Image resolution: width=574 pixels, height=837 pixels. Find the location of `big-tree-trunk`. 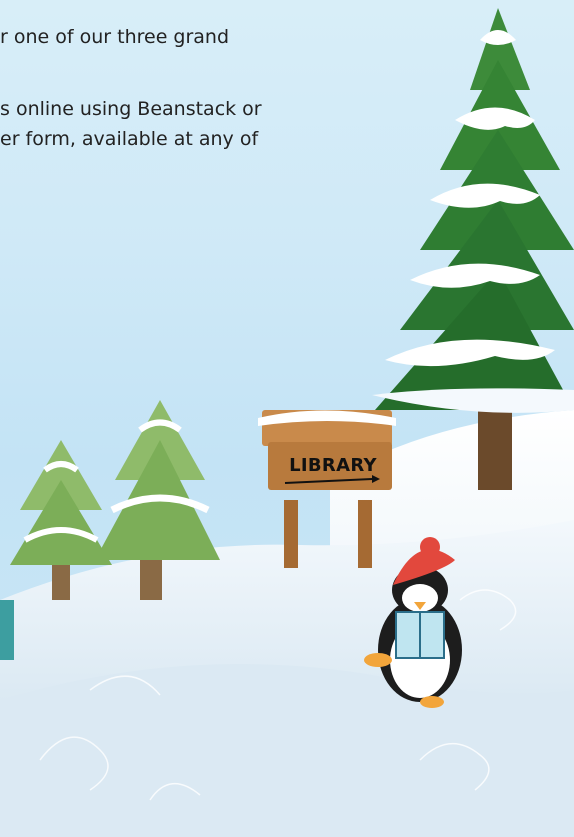

big-tree-trunk is located at coordinates (495, 447).